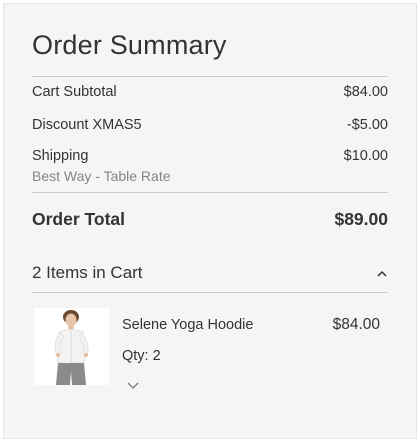  I want to click on discount-row: Discount XMAS5 -$5.00, so click(210, 125).